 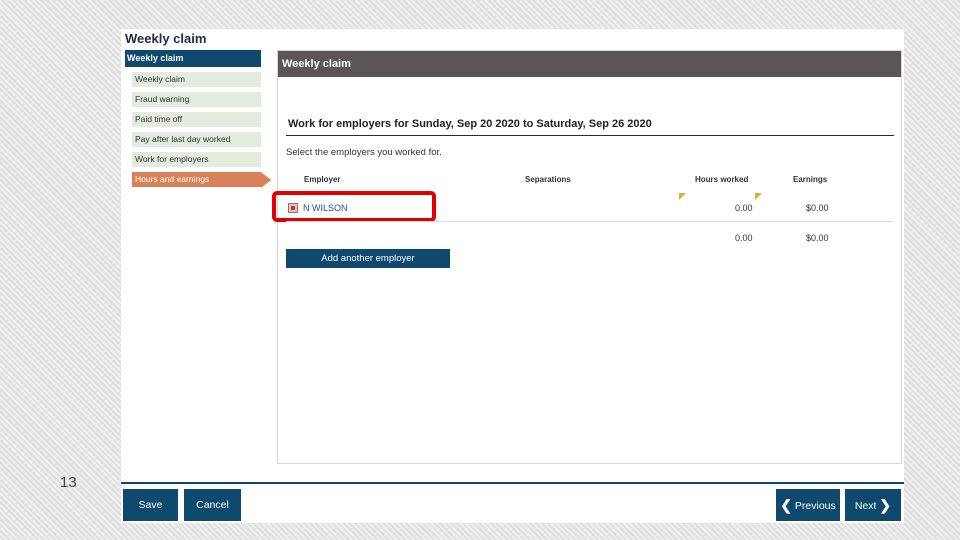 I want to click on sidebar-item-fraud-warning: Fraud warning, so click(x=196, y=99).